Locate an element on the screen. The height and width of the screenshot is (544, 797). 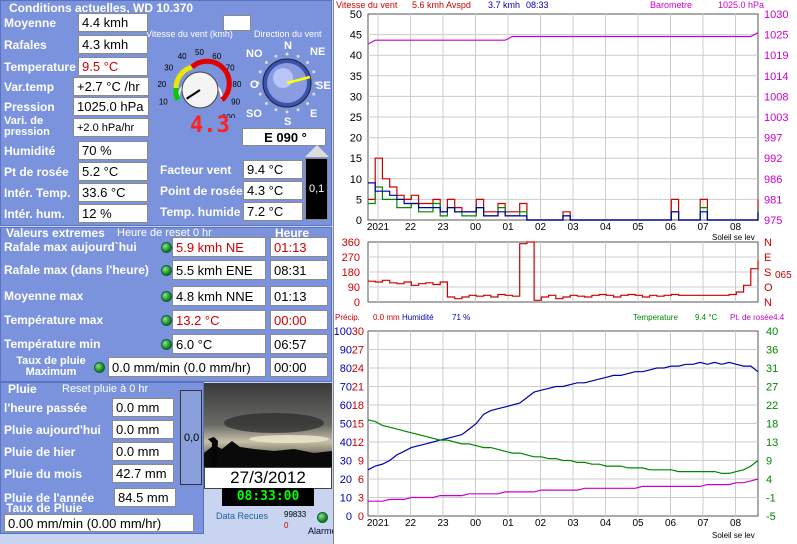
rain-title: Pluie is located at coordinates (22, 389).